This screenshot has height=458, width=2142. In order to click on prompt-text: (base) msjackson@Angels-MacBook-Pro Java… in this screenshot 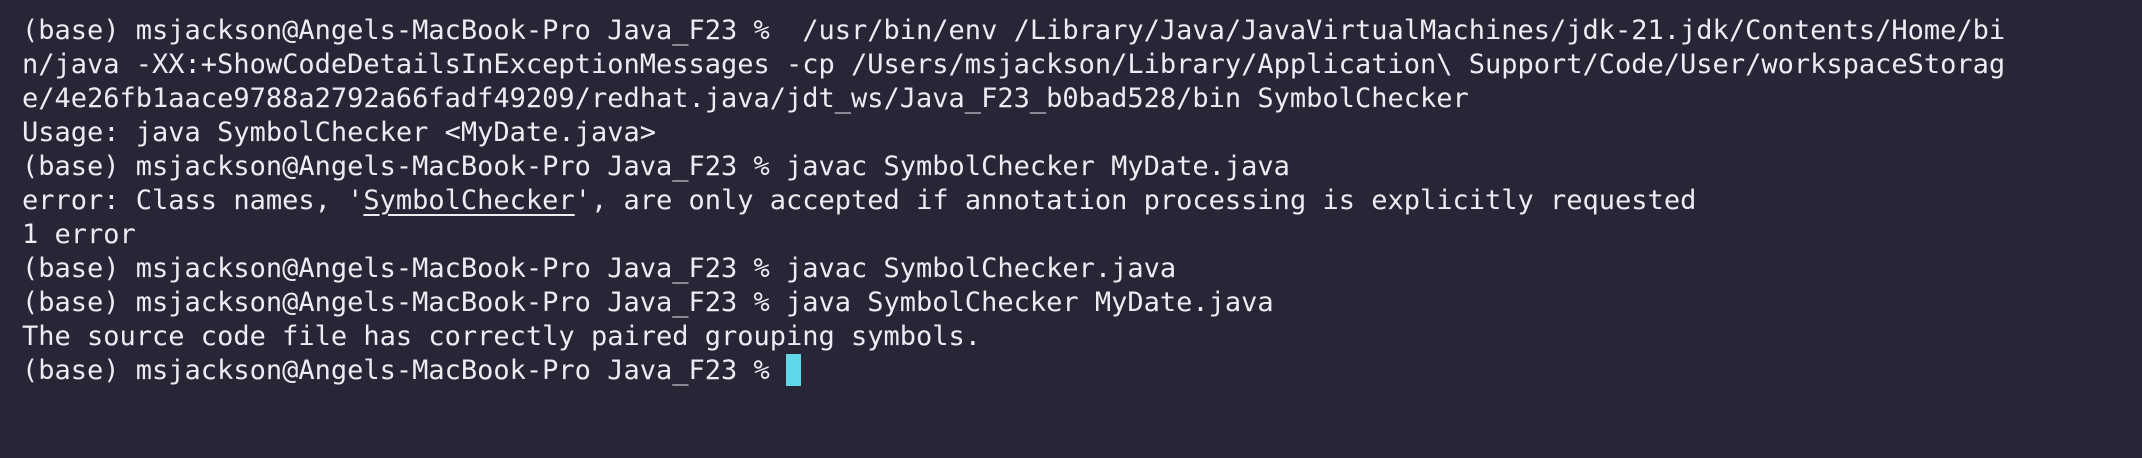, I will do `click(404, 370)`.